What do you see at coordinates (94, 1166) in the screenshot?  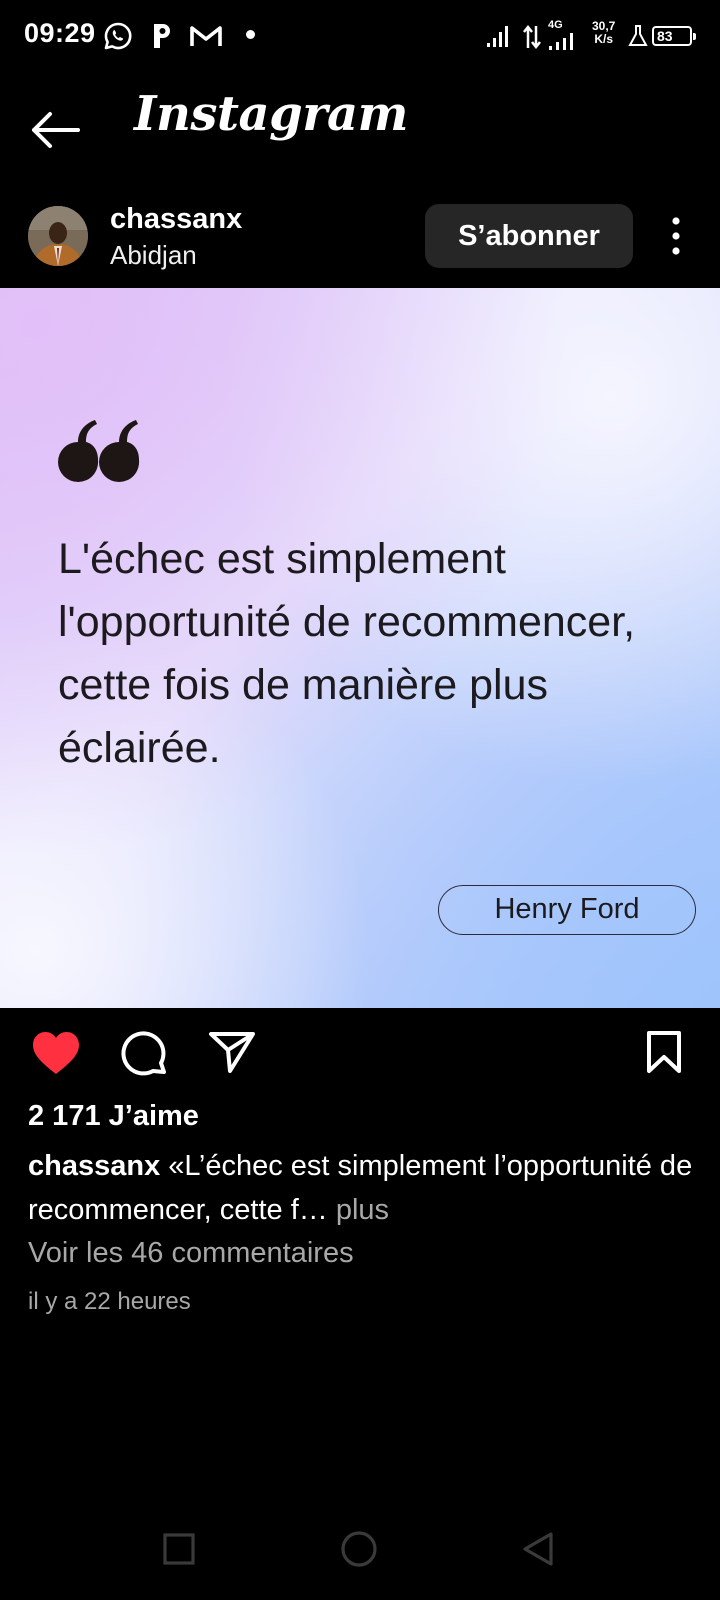 I see `caption-username: chassanx` at bounding box center [94, 1166].